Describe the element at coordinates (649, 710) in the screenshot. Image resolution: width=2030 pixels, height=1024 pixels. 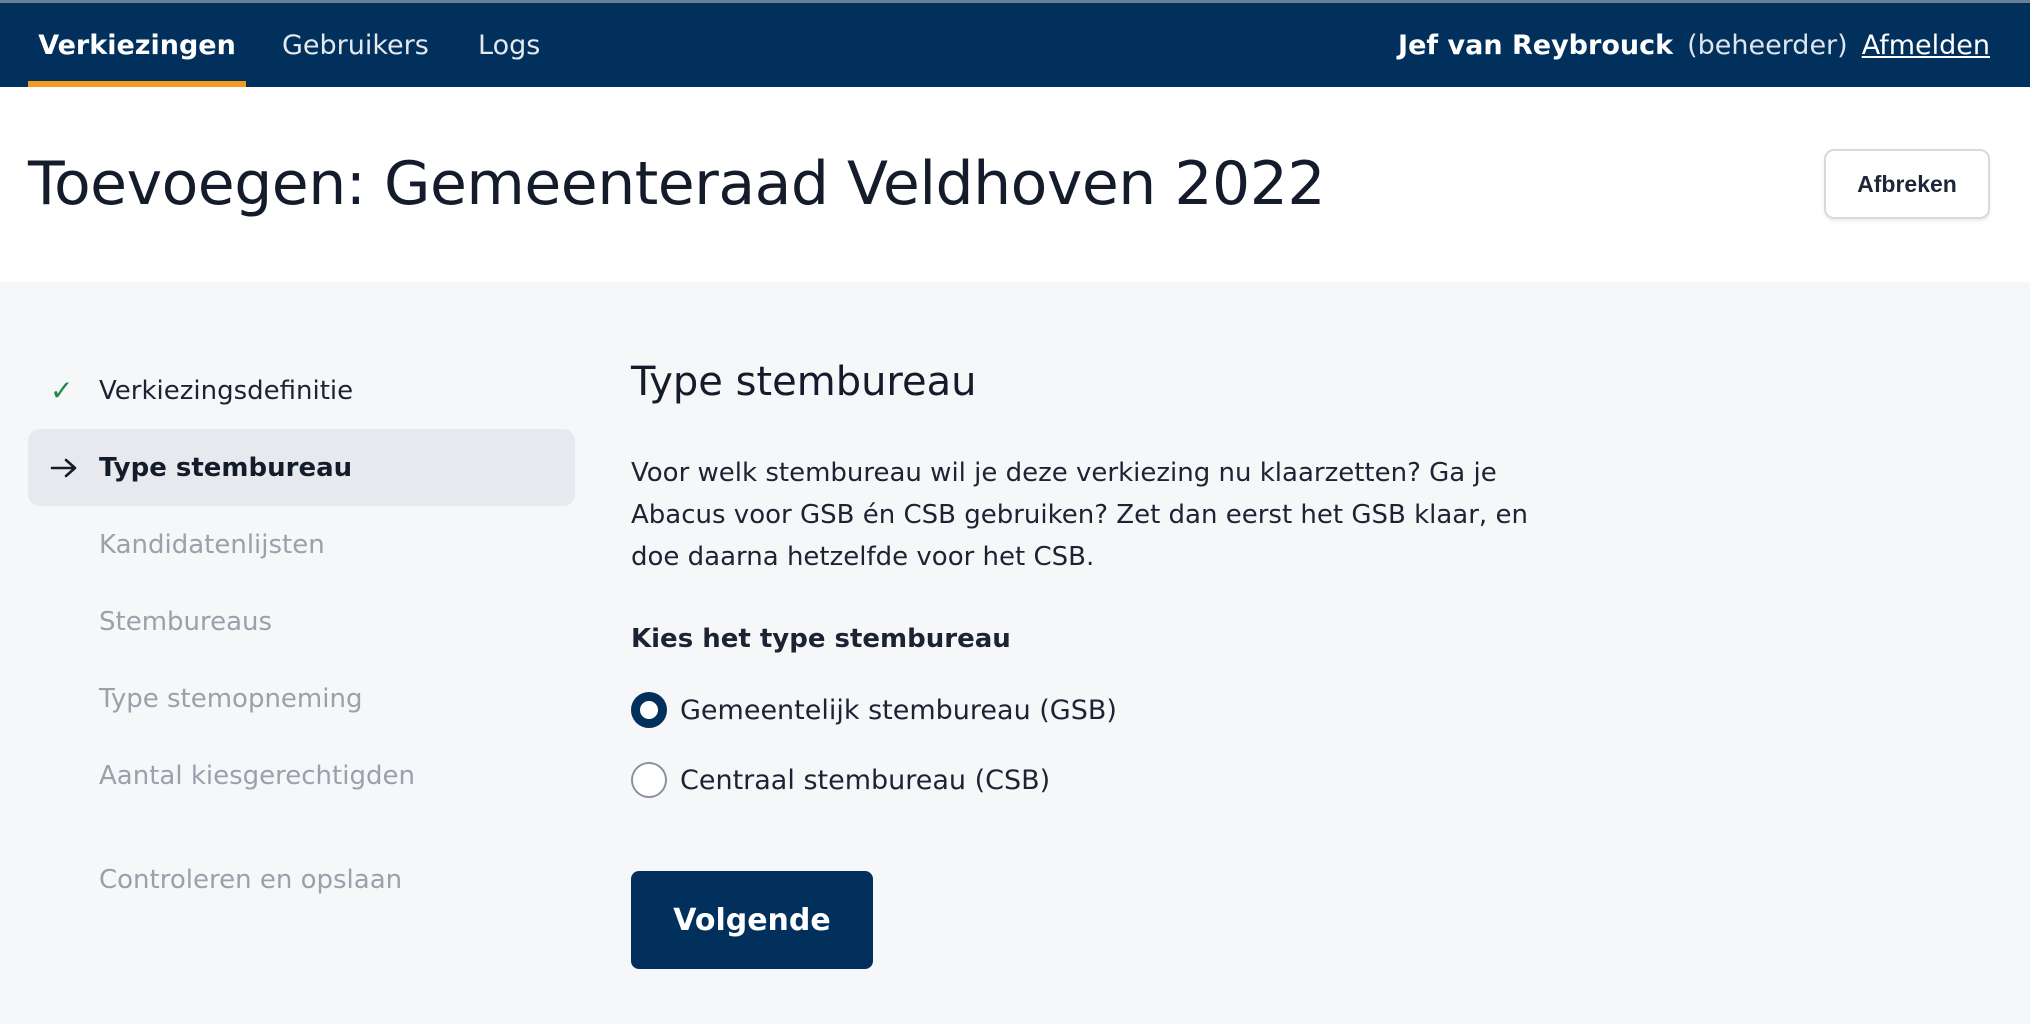
I see `radio-button-gsb` at that location.